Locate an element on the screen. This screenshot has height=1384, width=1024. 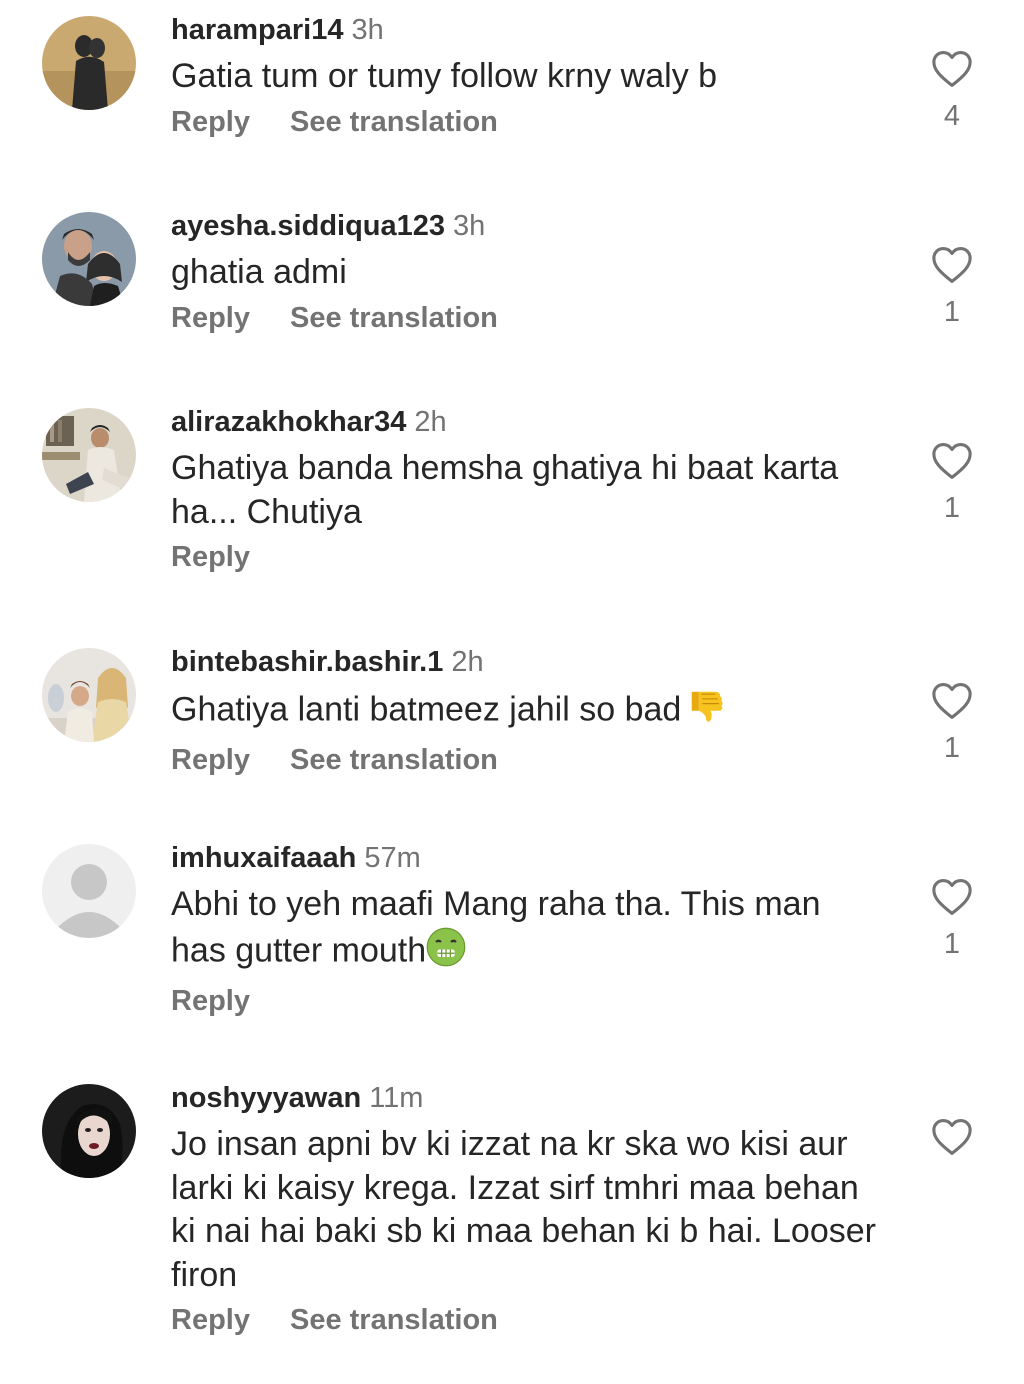
comment-meta: imhuxaifaaah 57m is located at coordinates (531, 858).